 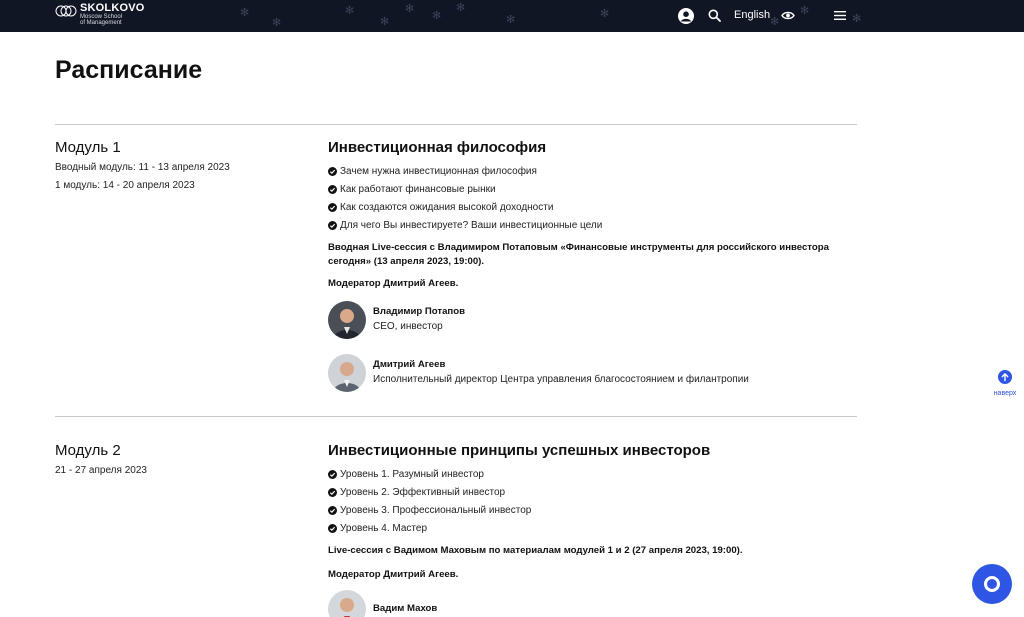 What do you see at coordinates (423, 493) in the screenshot?
I see `topic-text: Уровень 2. Эффективный инвестор` at bounding box center [423, 493].